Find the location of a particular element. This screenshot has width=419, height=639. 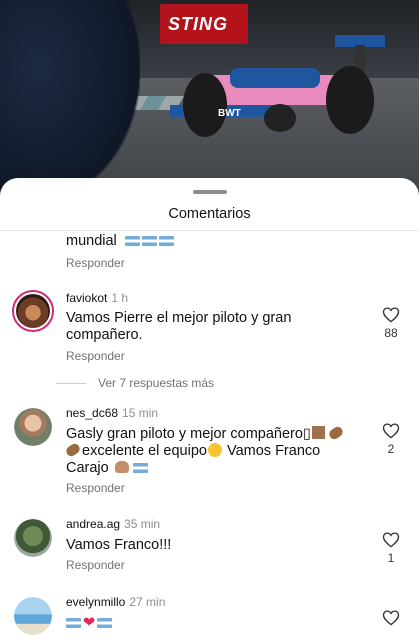

comment-text: Vamos Franco!!! is located at coordinates (119, 545).